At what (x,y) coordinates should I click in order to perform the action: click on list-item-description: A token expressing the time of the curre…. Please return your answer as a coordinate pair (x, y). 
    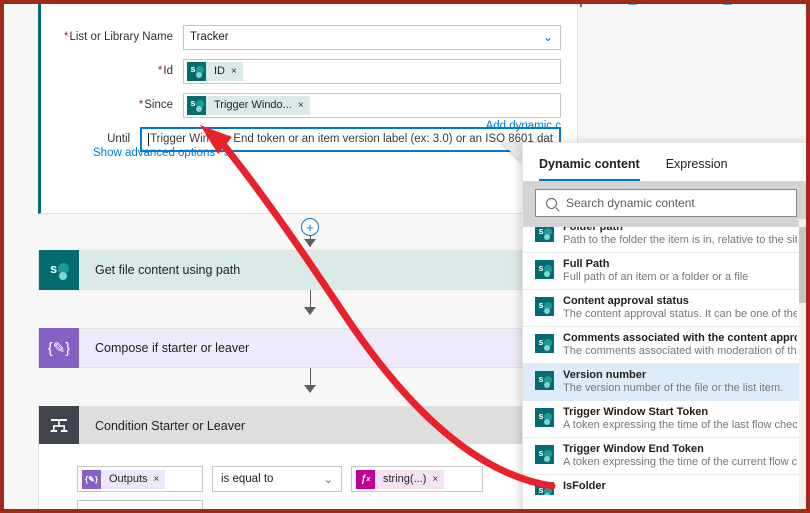
    Looking at the image, I should click on (680, 462).